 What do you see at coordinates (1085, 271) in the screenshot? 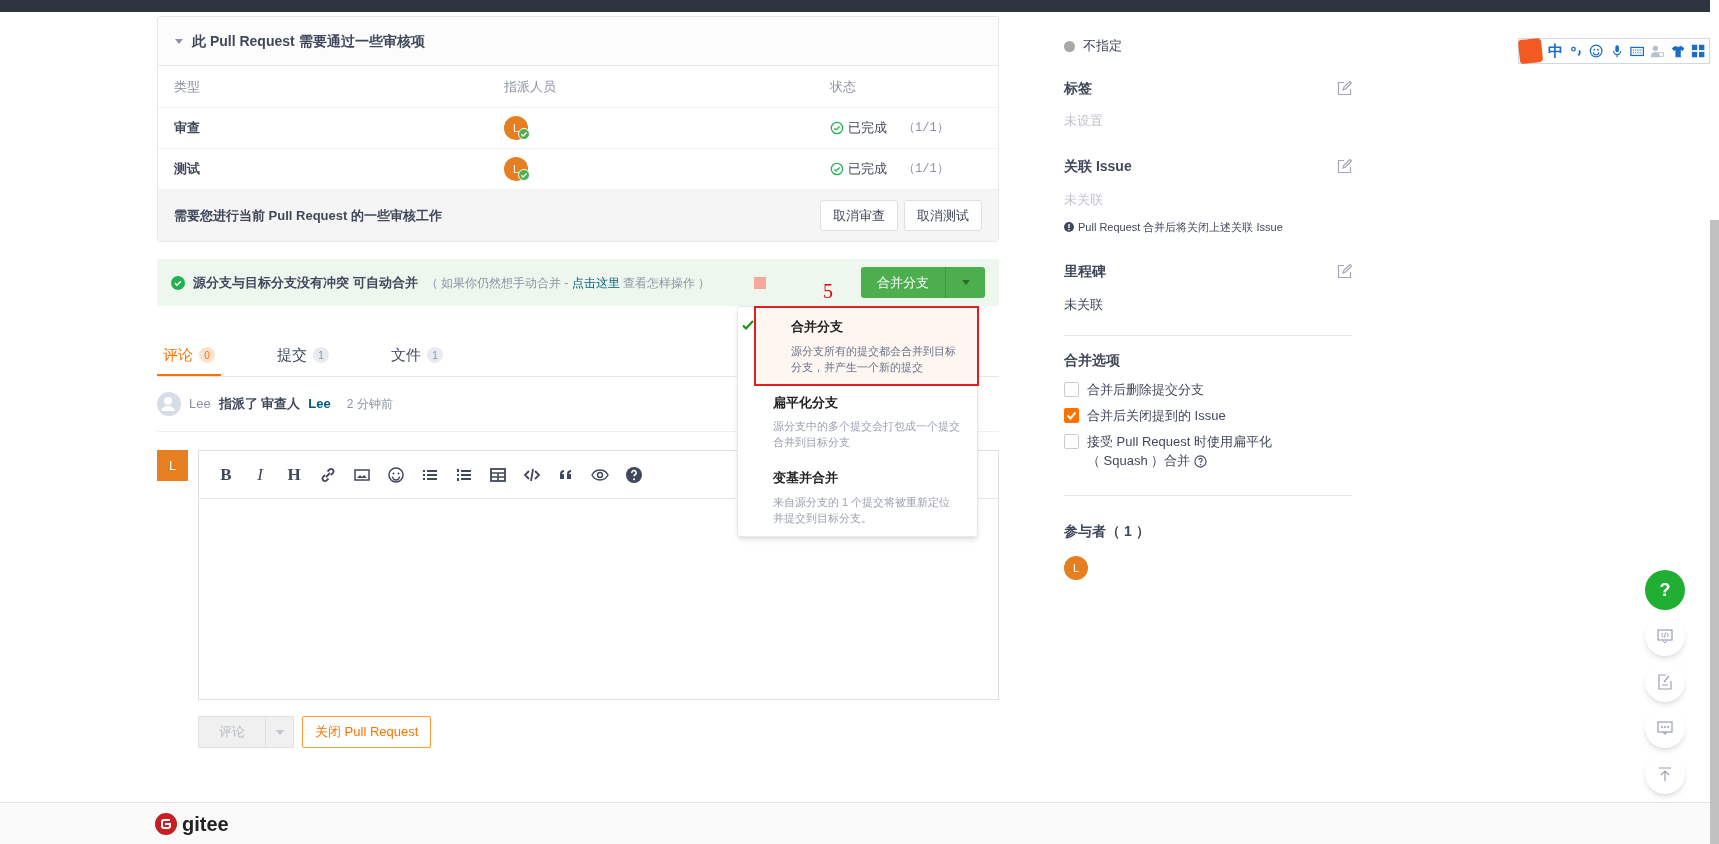
I see `section-title: 里程碑` at bounding box center [1085, 271].